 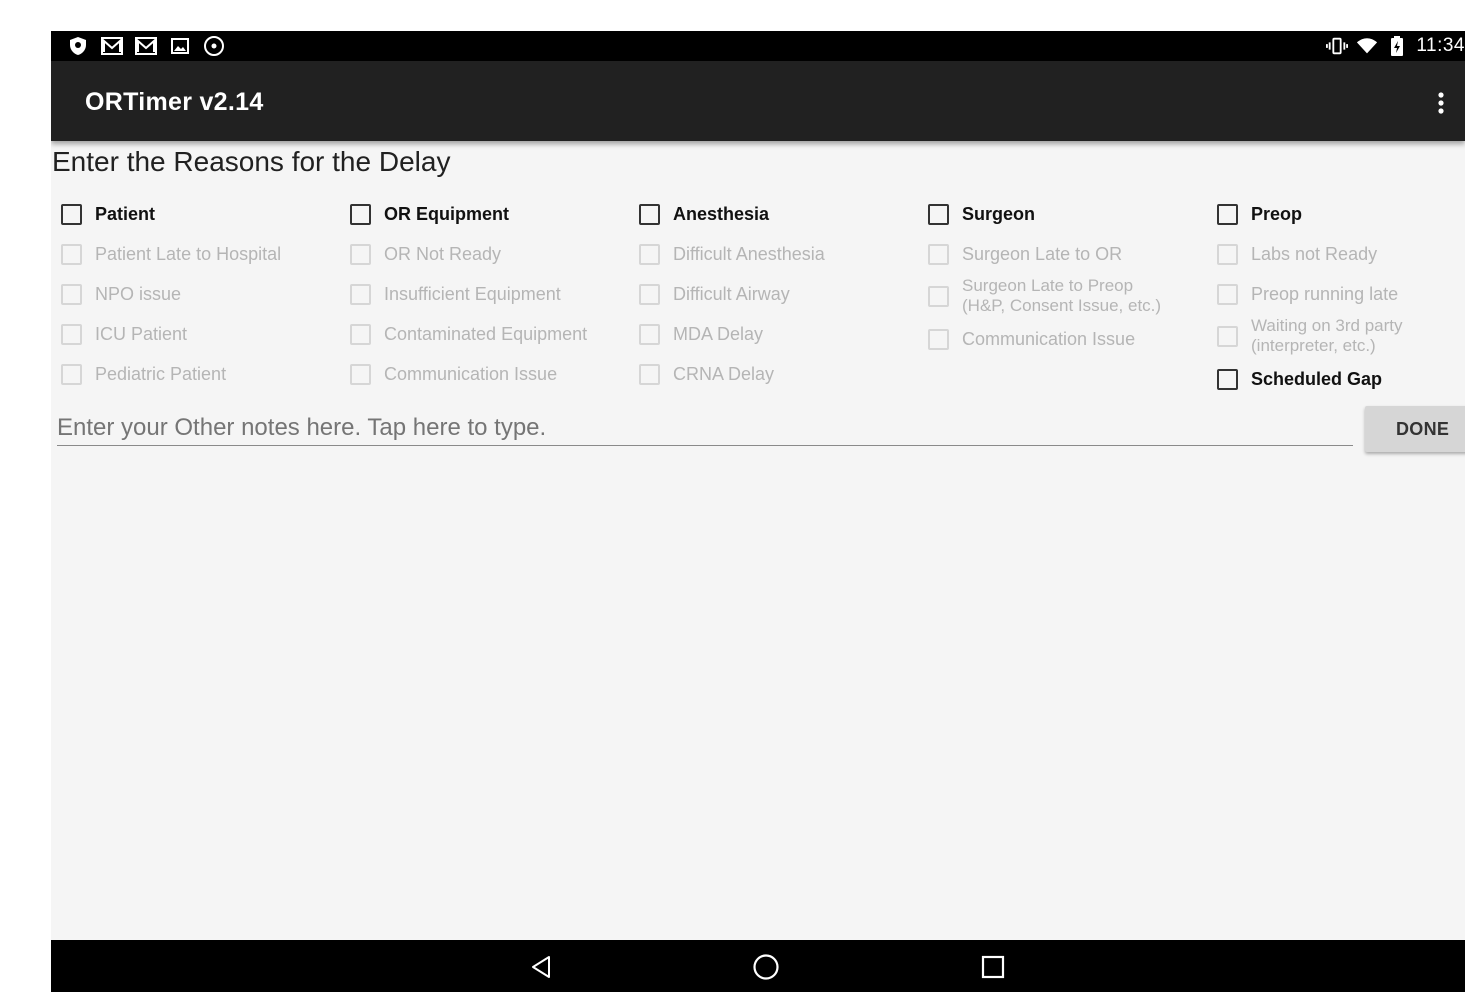 I want to click on reason-checkbox: Contaminated Equipment, so click(x=485, y=334).